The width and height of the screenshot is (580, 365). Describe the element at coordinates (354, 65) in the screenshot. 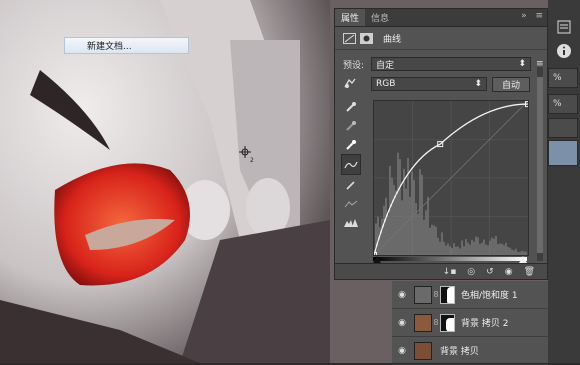

I see `preset-label: 预设:` at that location.